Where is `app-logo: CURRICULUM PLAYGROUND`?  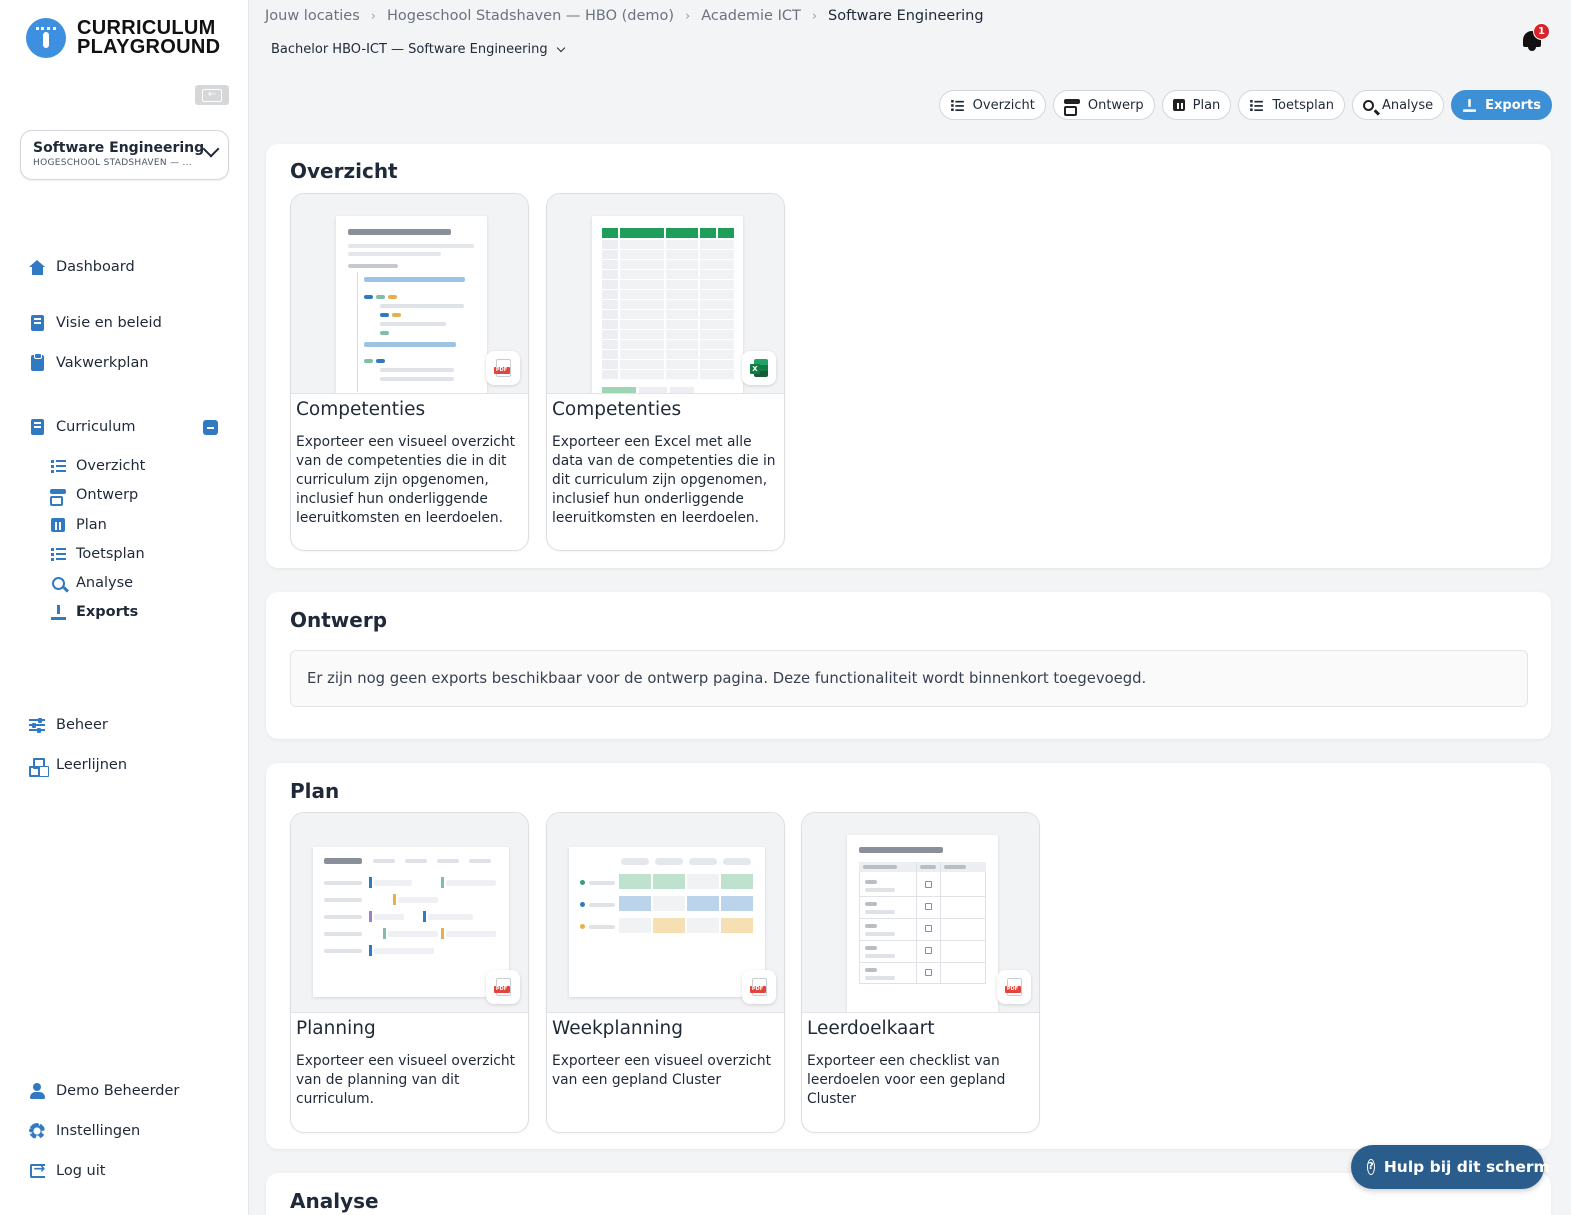 app-logo: CURRICULUM PLAYGROUND is located at coordinates (123, 38).